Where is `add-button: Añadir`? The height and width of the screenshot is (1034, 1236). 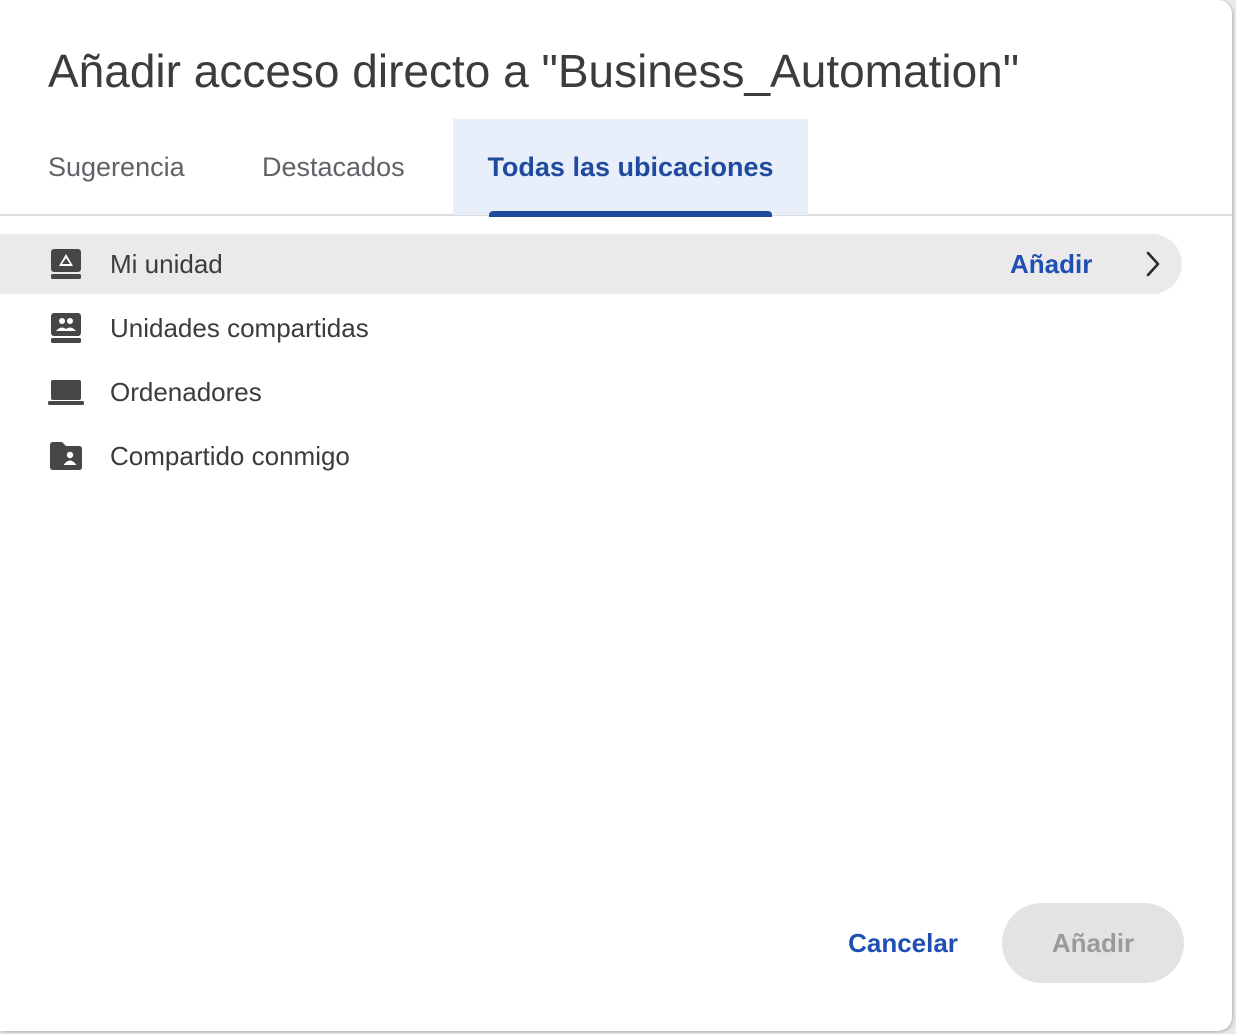
add-button: Añadir is located at coordinates (1093, 943).